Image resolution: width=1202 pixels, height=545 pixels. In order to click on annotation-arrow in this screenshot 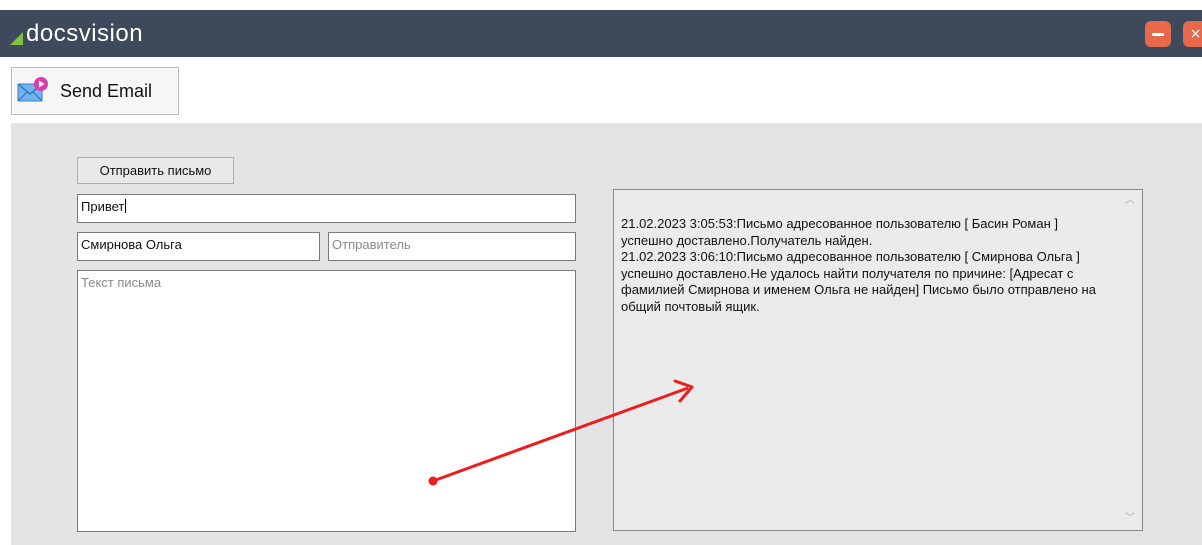, I will do `click(561, 432)`.